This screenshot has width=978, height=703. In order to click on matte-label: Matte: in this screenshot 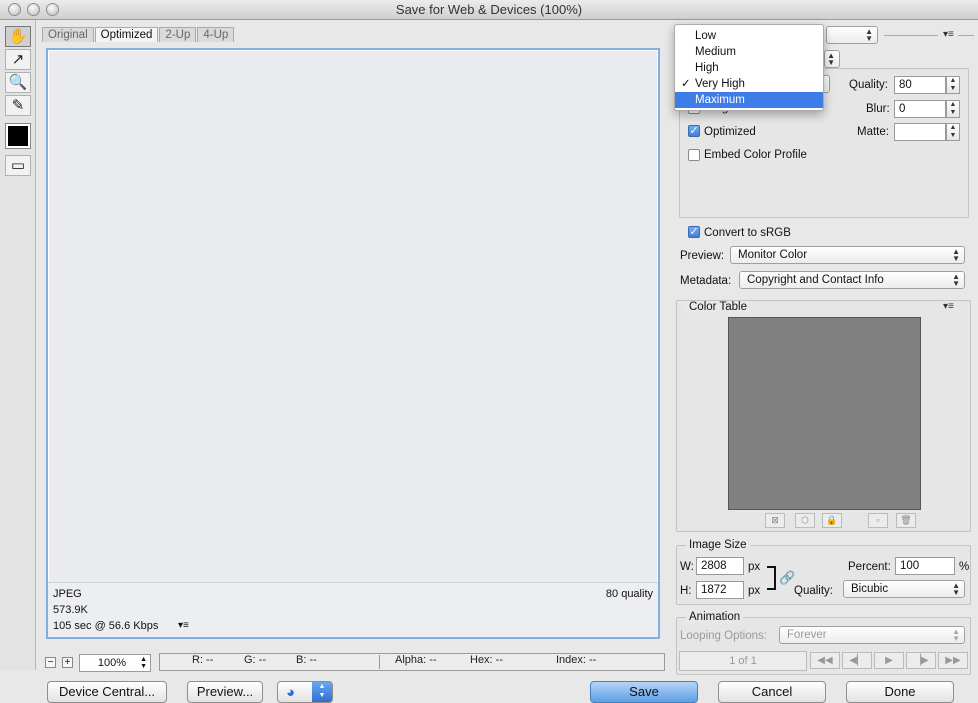, I will do `click(873, 132)`.